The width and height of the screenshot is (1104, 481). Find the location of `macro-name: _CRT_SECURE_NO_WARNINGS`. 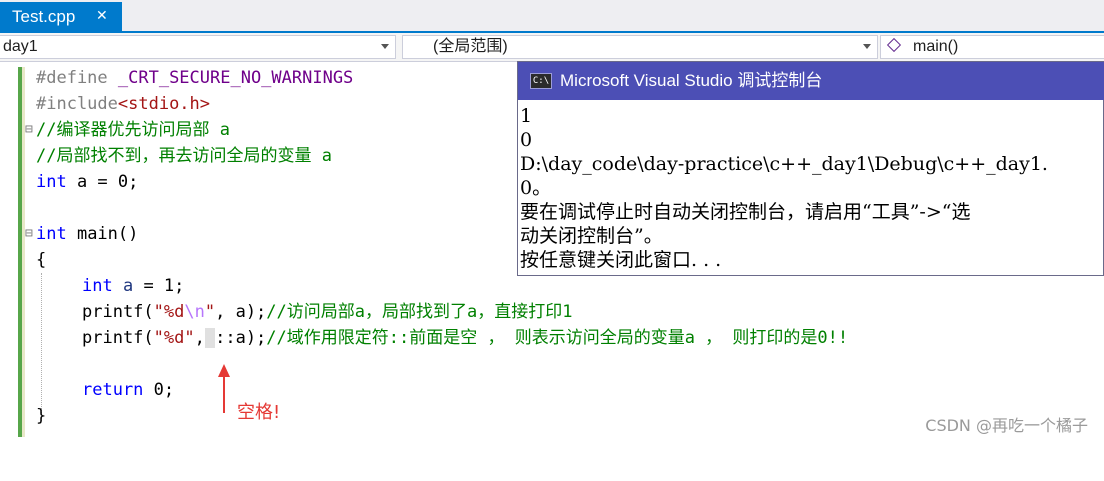

macro-name: _CRT_SECURE_NO_WARNINGS is located at coordinates (230, 78).